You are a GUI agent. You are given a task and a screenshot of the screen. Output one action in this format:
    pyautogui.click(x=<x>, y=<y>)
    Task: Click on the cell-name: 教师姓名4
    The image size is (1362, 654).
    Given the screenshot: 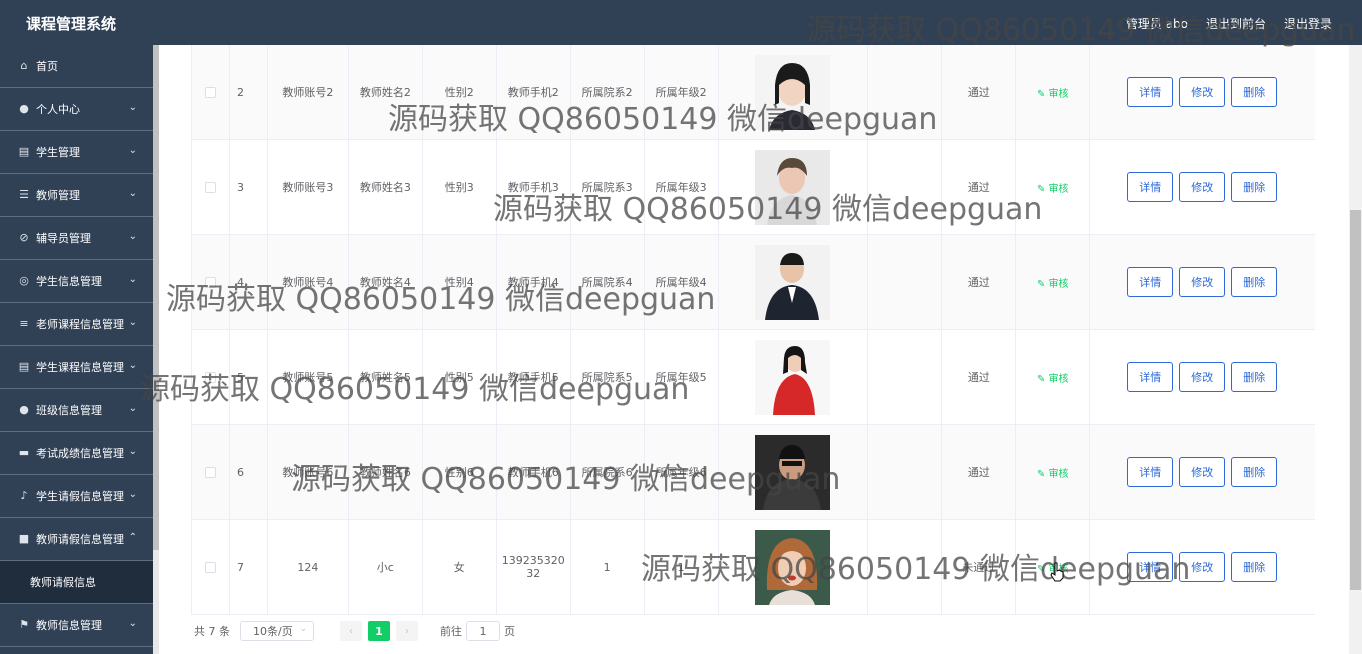 What is the action you would take?
    pyautogui.click(x=386, y=282)
    